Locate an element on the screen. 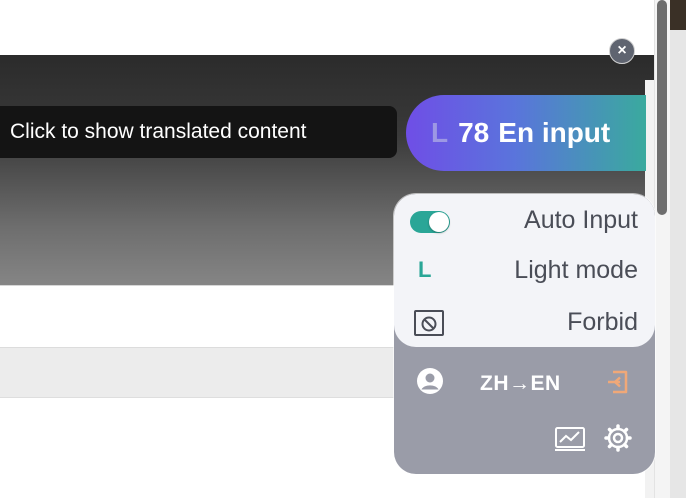  window-edge is located at coordinates (678, 249).